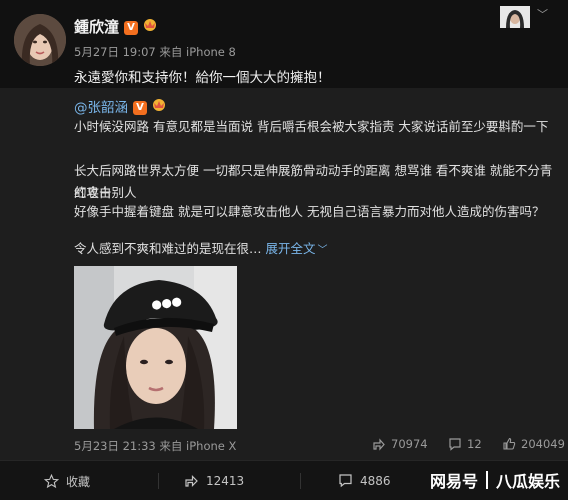  I want to click on repost-meta: 5月23日 21:33 来自 iPhone X, so click(155, 446).